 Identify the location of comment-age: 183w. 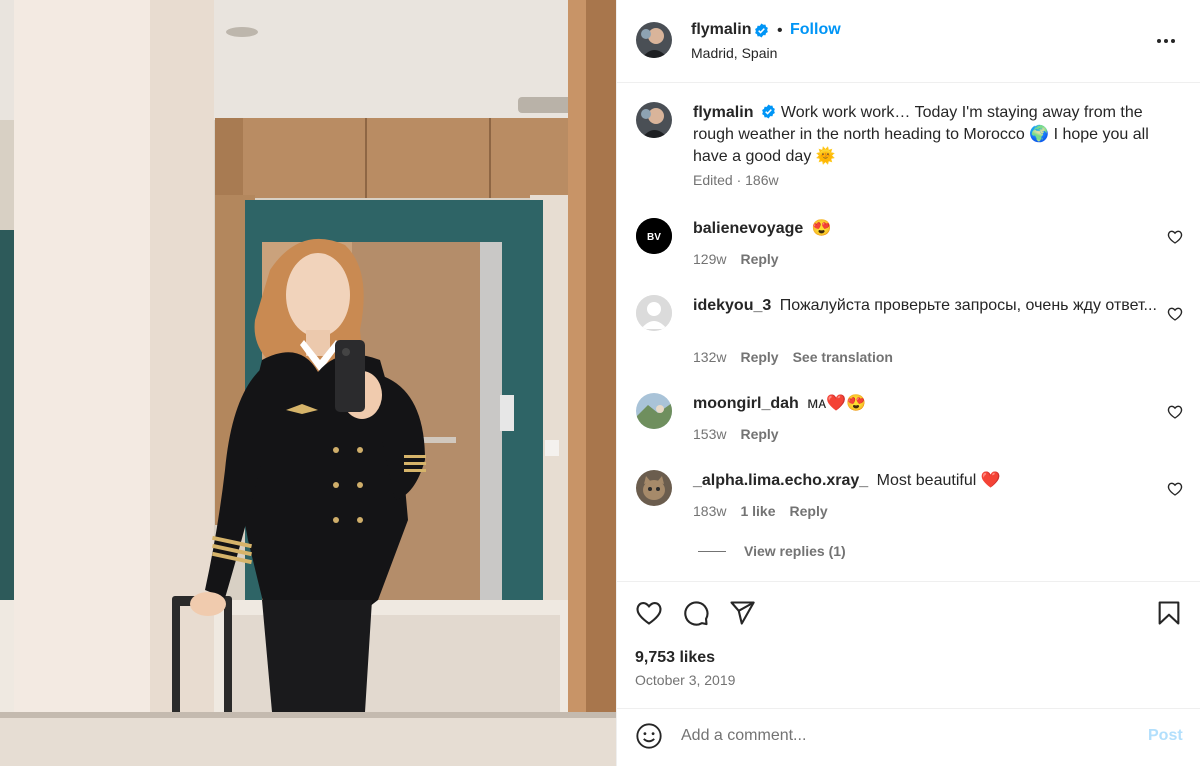
(710, 511).